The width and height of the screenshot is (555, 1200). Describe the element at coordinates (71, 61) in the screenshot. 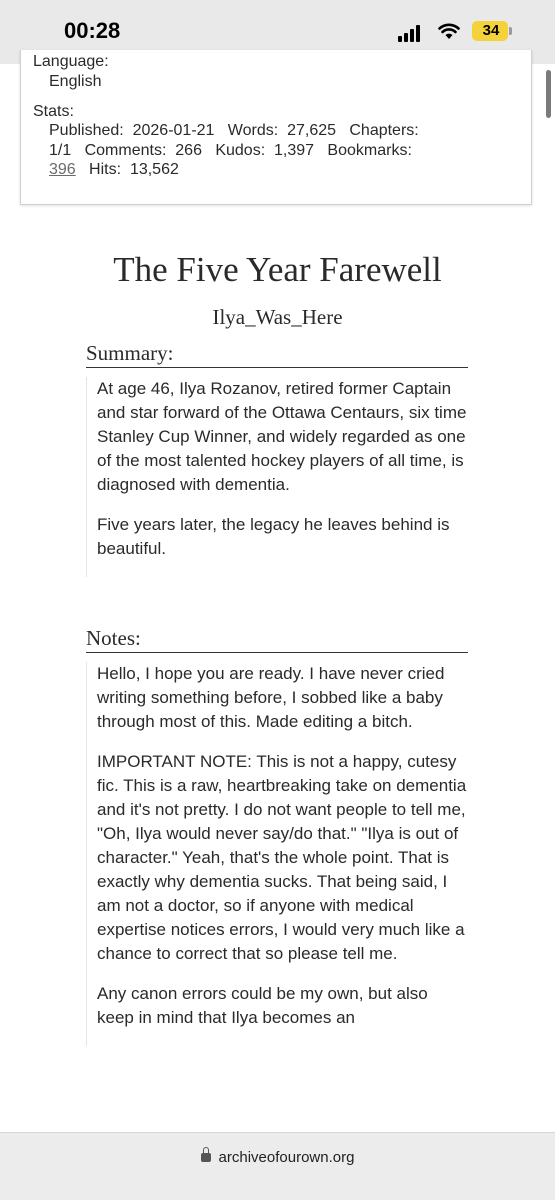

I see `language-label: Language:` at that location.